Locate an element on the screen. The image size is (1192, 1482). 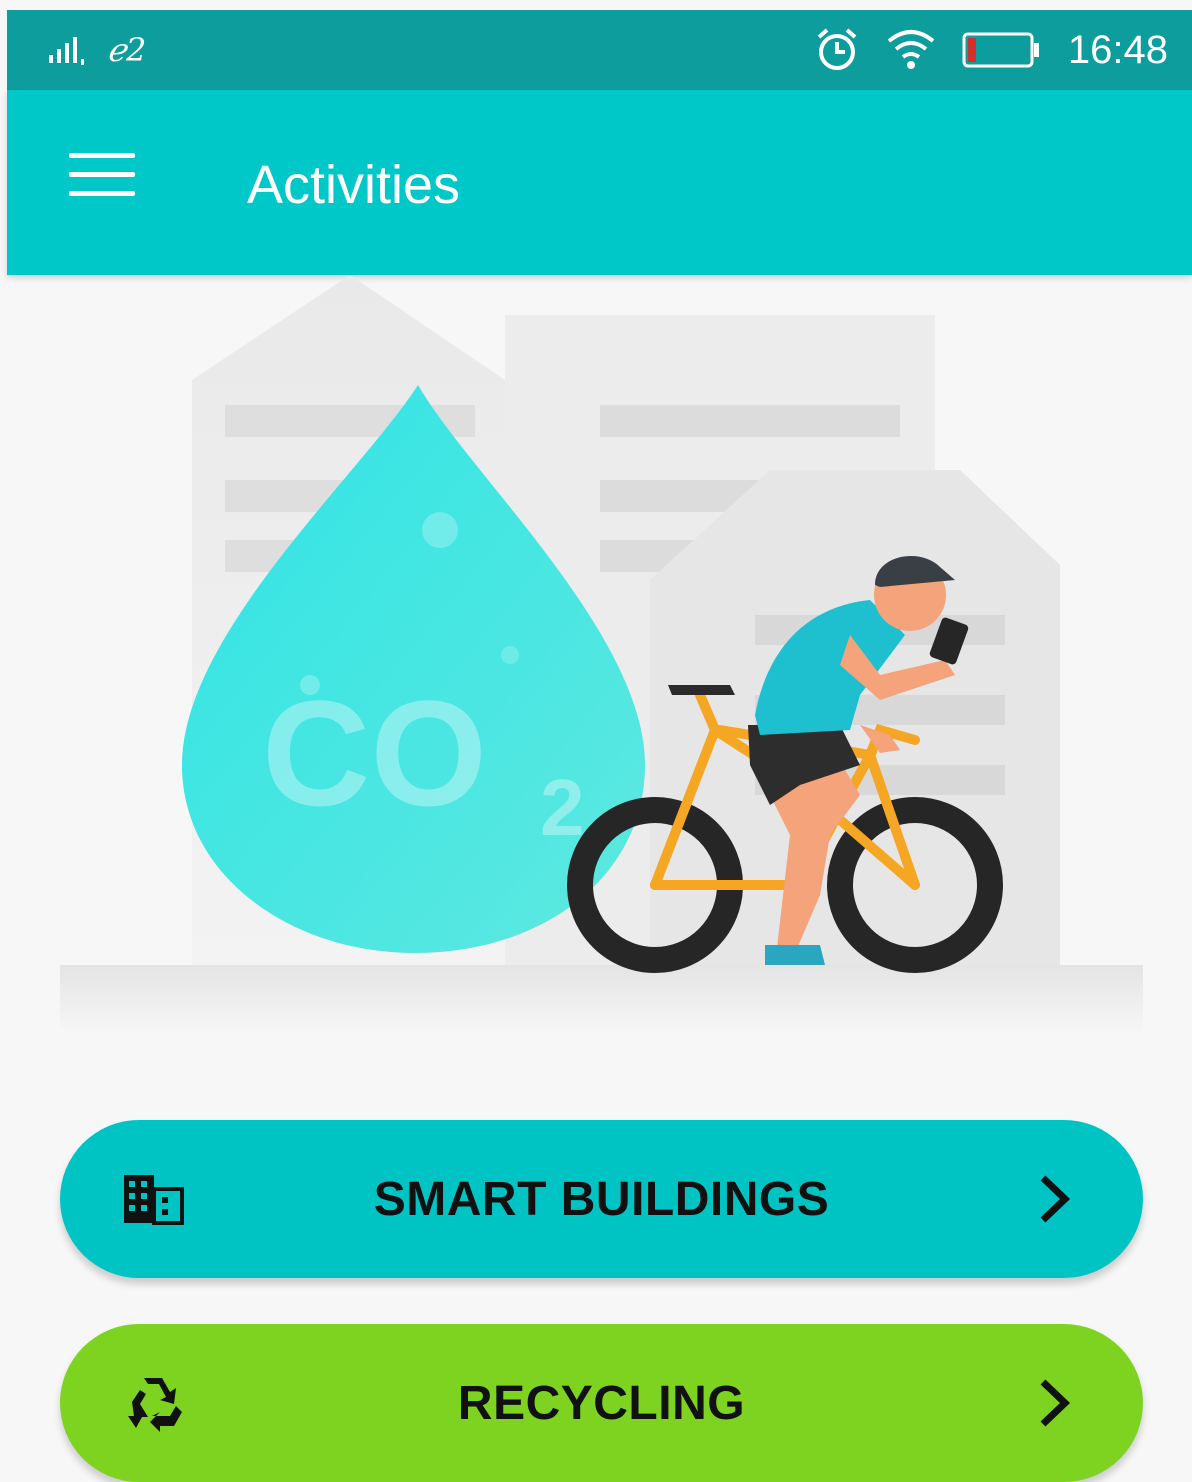
alarm-icon is located at coordinates (837, 49).